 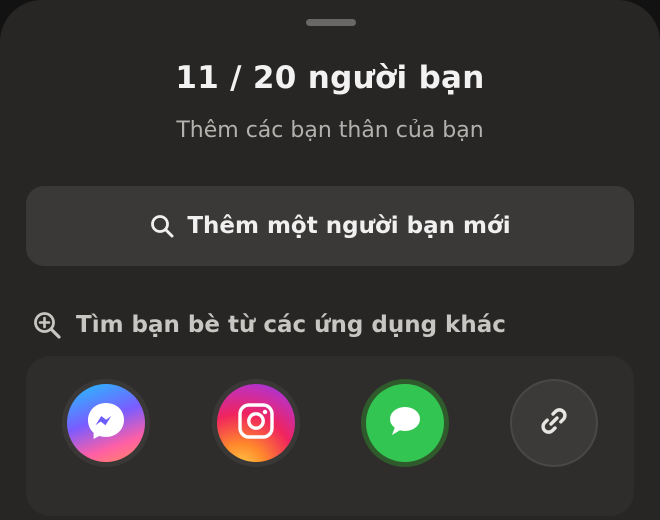 What do you see at coordinates (291, 325) in the screenshot?
I see `find-friends-label: Tìm bạn bè từ các ứng dụng khác` at bounding box center [291, 325].